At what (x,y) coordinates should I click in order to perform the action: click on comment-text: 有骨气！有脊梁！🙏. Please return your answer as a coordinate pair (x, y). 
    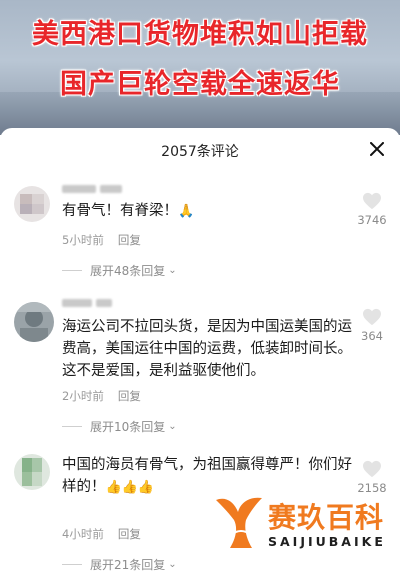
    Looking at the image, I should click on (207, 211).